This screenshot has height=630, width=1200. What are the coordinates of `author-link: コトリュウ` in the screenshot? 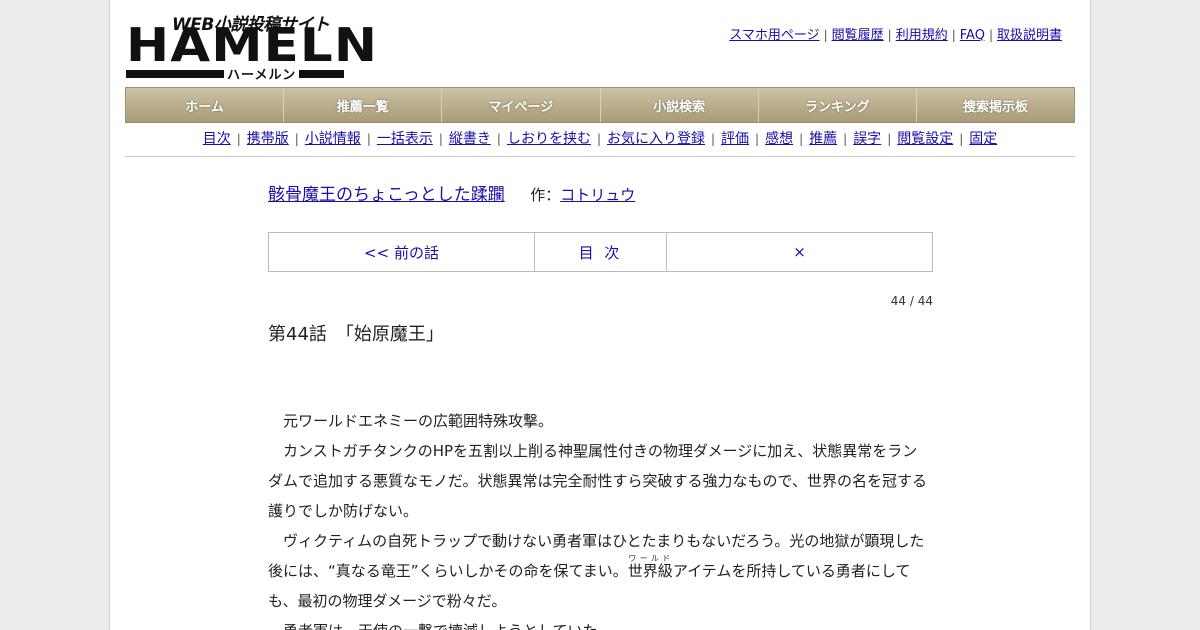 It's located at (597, 195).